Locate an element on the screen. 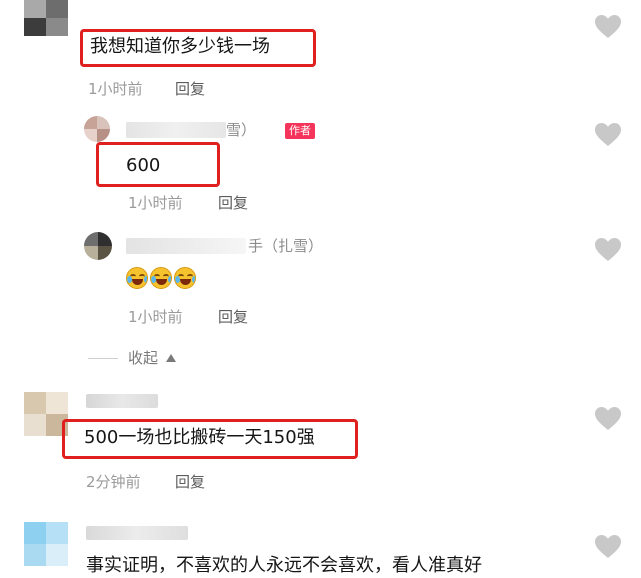 This screenshot has width=641, height=578. username: 雪） is located at coordinates (241, 130).